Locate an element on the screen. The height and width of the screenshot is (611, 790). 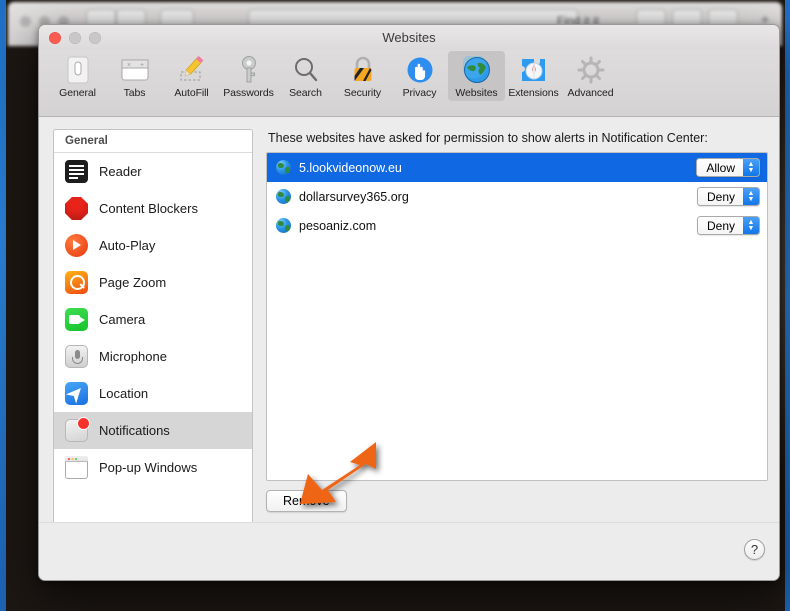
desktop-right-edge is located at coordinates (787, 305).